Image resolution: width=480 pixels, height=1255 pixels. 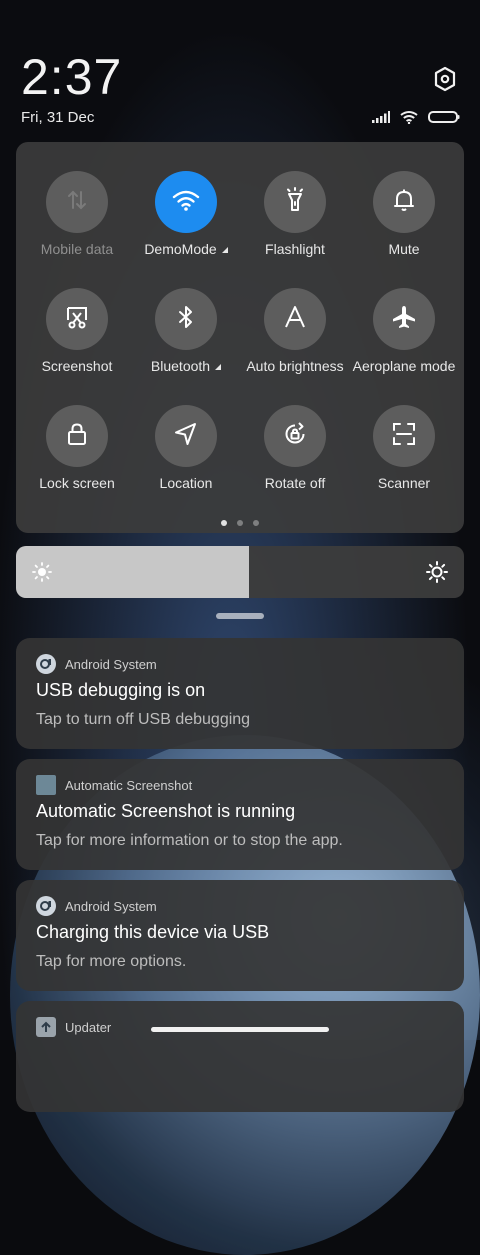 I want to click on location-toggle, so click(x=186, y=436).